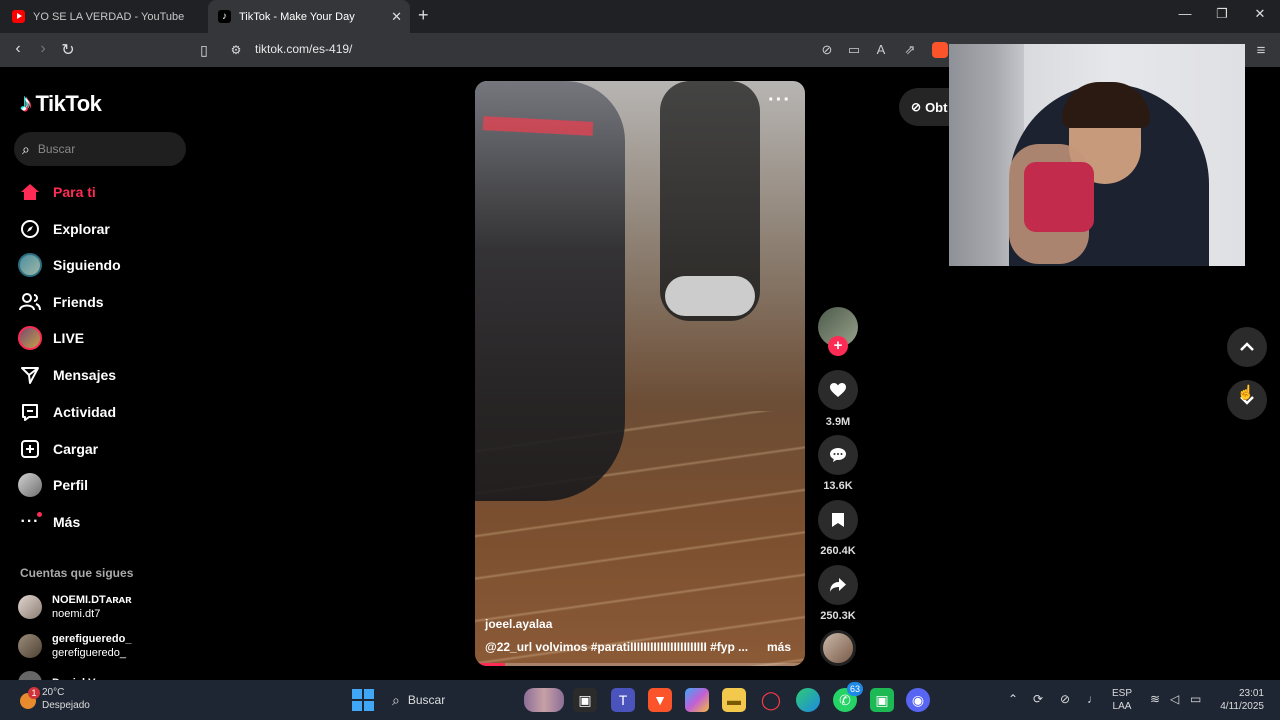 This screenshot has height=720, width=1280. I want to click on account-display-name: NOEMI.DTᴀʀᴀʀ, so click(92, 600).